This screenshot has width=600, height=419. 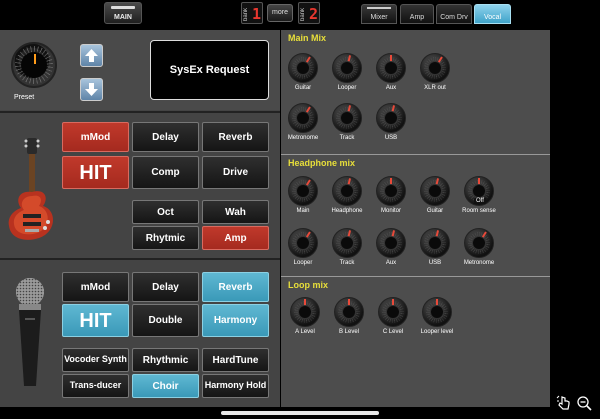 What do you see at coordinates (235, 238) in the screenshot?
I see `guitar-amp-button: Amp` at bounding box center [235, 238].